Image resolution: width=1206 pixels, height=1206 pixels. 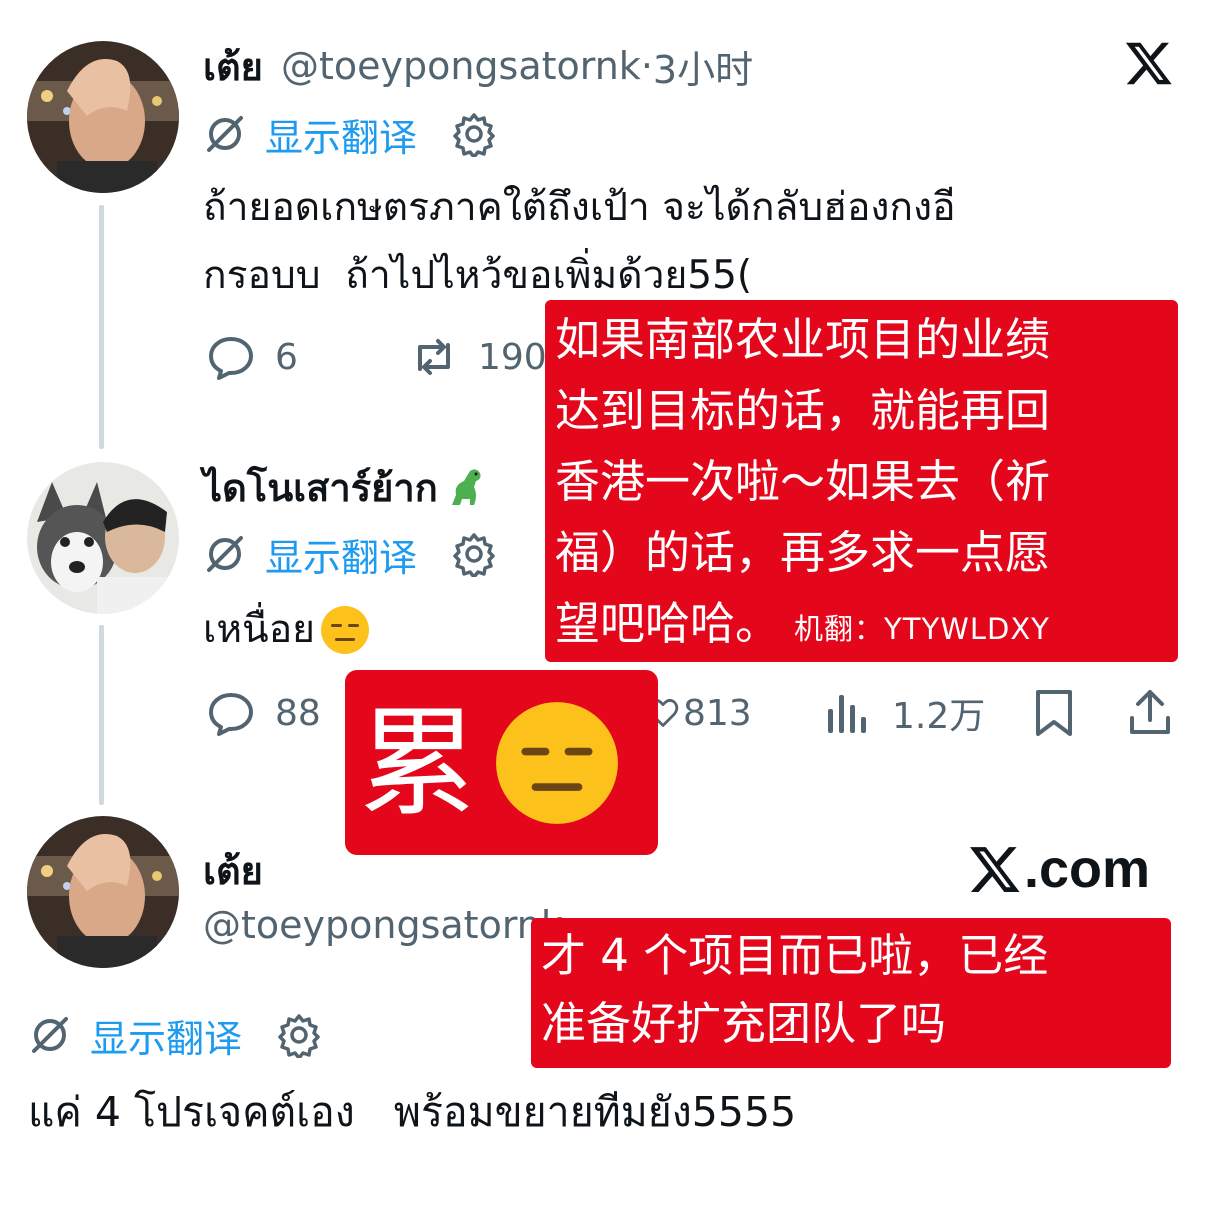 What do you see at coordinates (263, 713) in the screenshot?
I see `reply-button: 88` at bounding box center [263, 713].